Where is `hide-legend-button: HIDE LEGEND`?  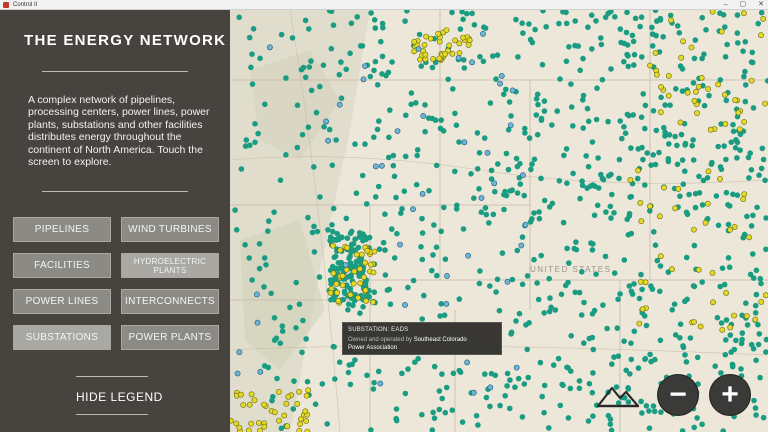
hide-legend-button: HIDE LEGEND is located at coordinates (119, 397).